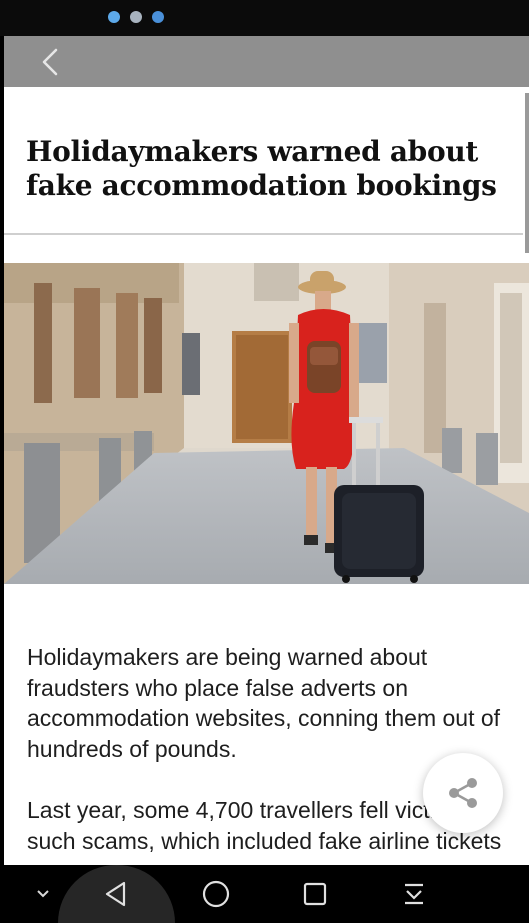 Image resolution: width=529 pixels, height=923 pixels. What do you see at coordinates (264, 894) in the screenshot?
I see `navigation-bar` at bounding box center [264, 894].